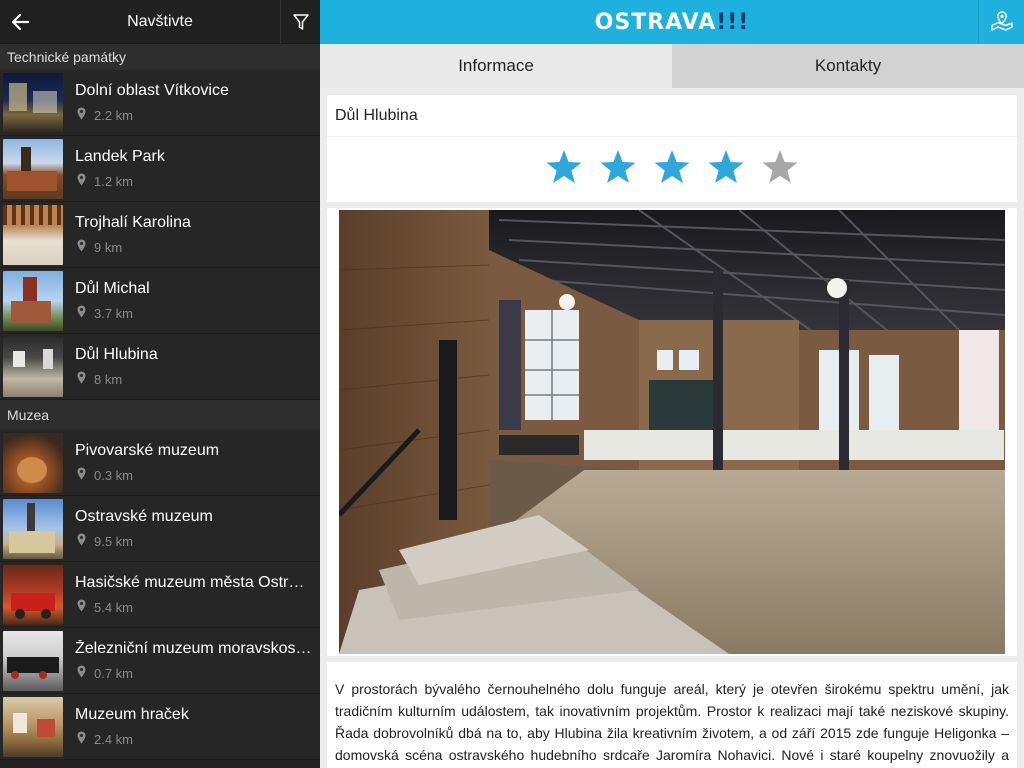 The image size is (1024, 768). Describe the element at coordinates (160, 367) in the screenshot. I see `list-item: Důl Hlubina 8 km` at that location.